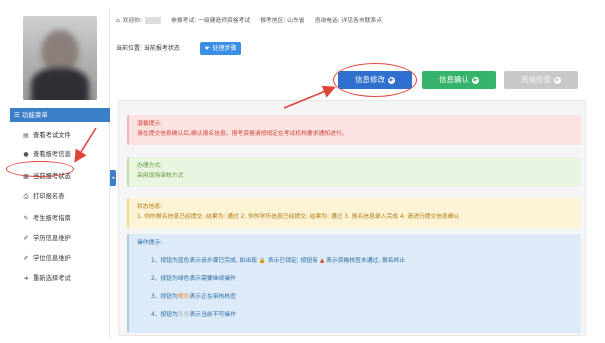 Image resolution: width=605 pixels, height=343 pixels. Describe the element at coordinates (26, 135) in the screenshot. I see `document-icon: ▤` at that location.